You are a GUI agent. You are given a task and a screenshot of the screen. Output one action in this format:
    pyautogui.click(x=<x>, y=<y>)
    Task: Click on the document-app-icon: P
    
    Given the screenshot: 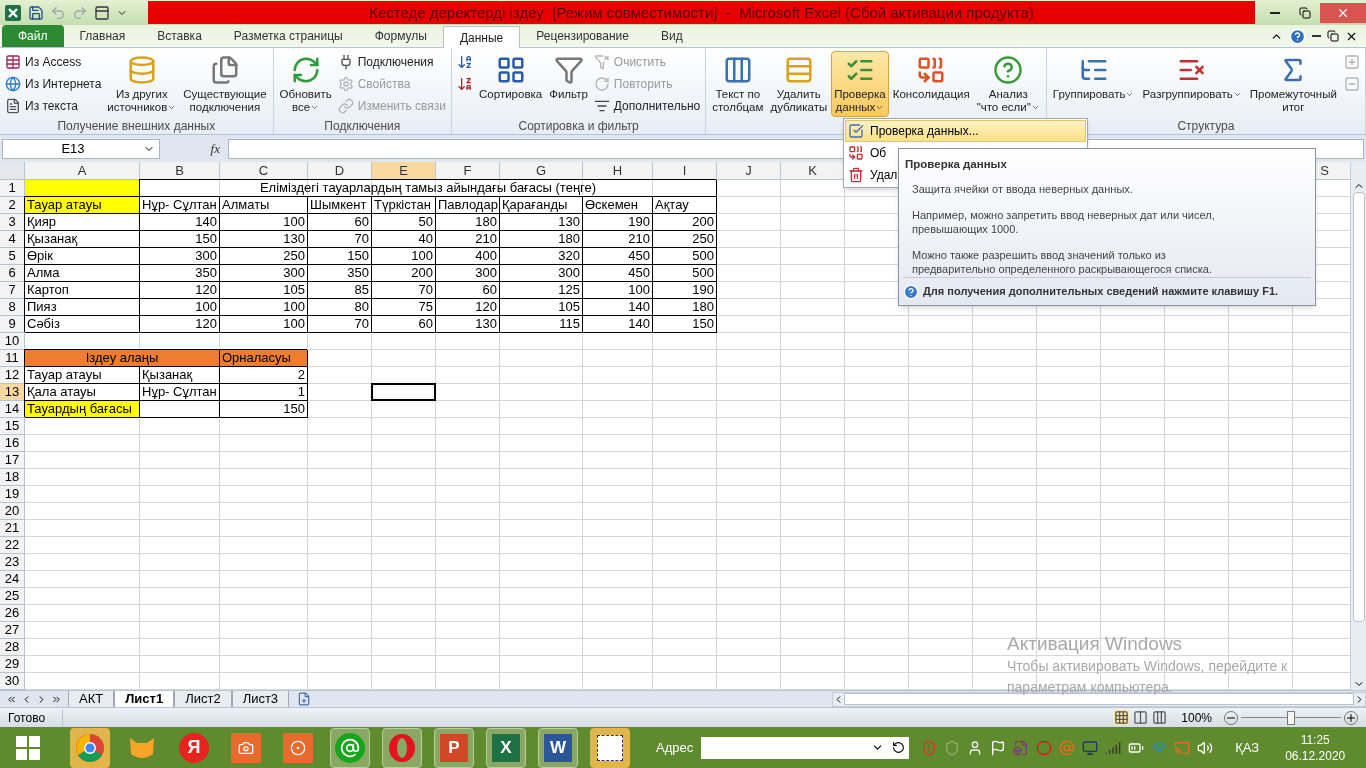 What is the action you would take?
    pyautogui.click(x=454, y=747)
    